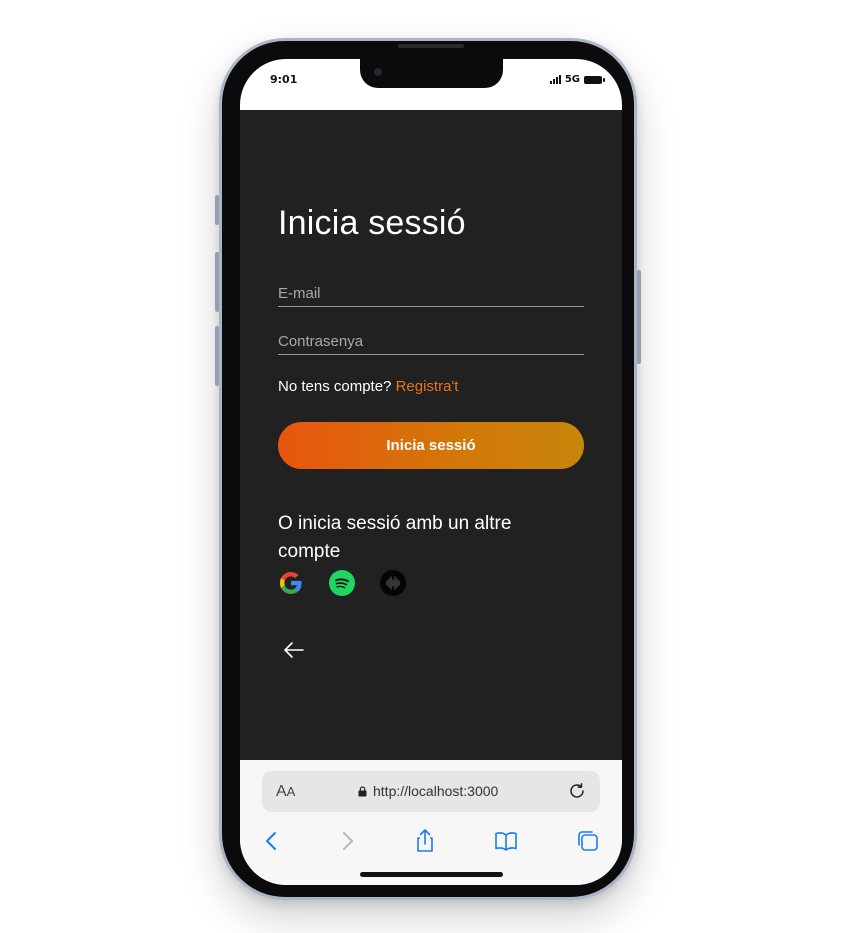  What do you see at coordinates (217, 282) in the screenshot?
I see `volume-up-button` at bounding box center [217, 282].